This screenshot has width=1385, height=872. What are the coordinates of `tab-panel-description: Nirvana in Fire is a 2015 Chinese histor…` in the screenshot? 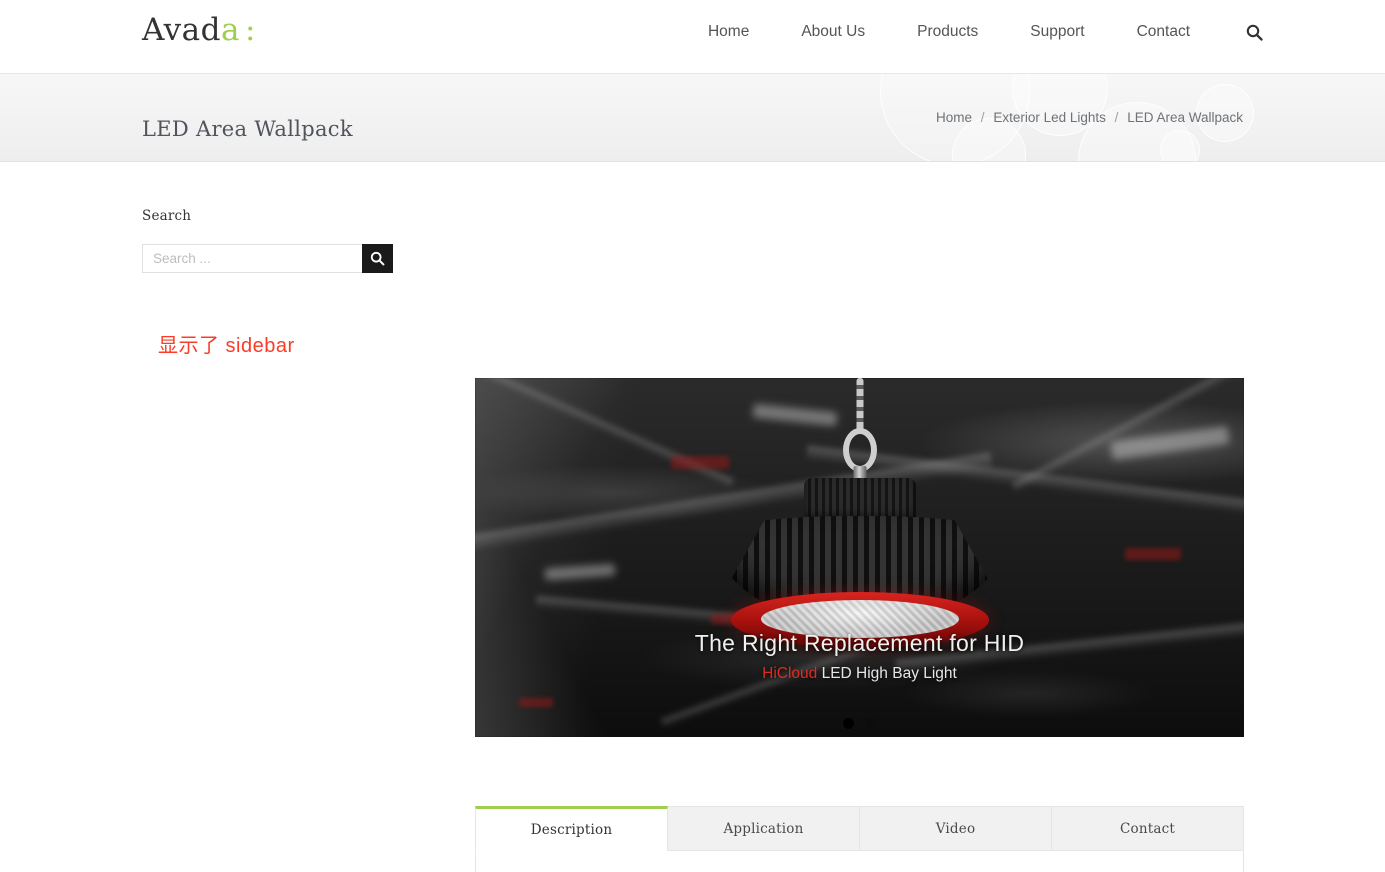 It's located at (859, 861).